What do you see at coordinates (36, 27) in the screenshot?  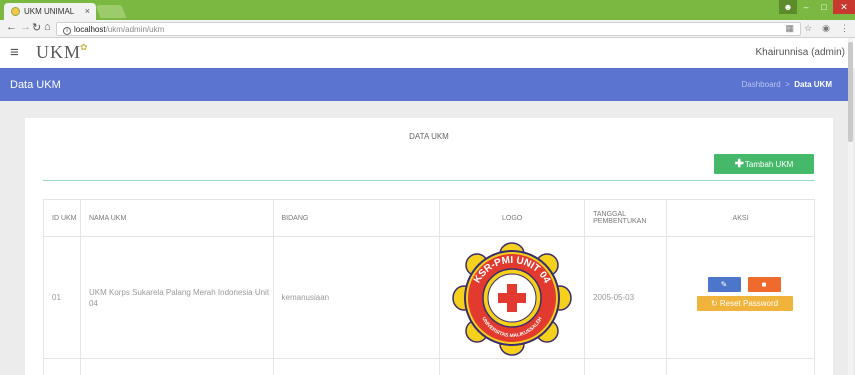 I see `reload-icon: ↻` at bounding box center [36, 27].